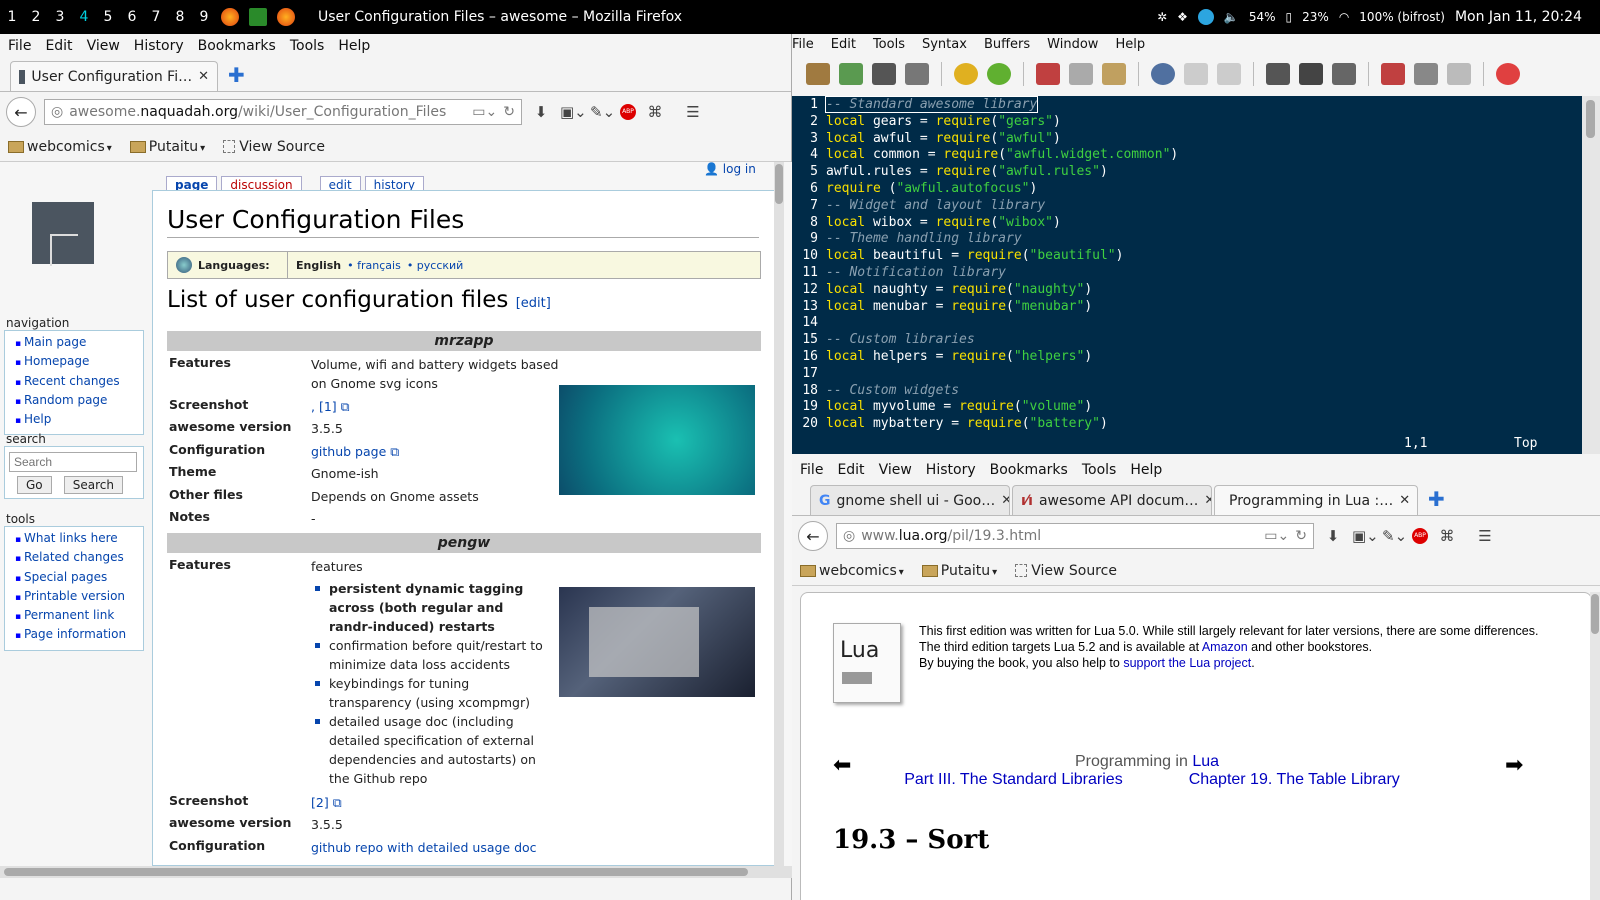  Describe the element at coordinates (1333, 536) in the screenshot. I see `download-icon: ⬇` at that location.